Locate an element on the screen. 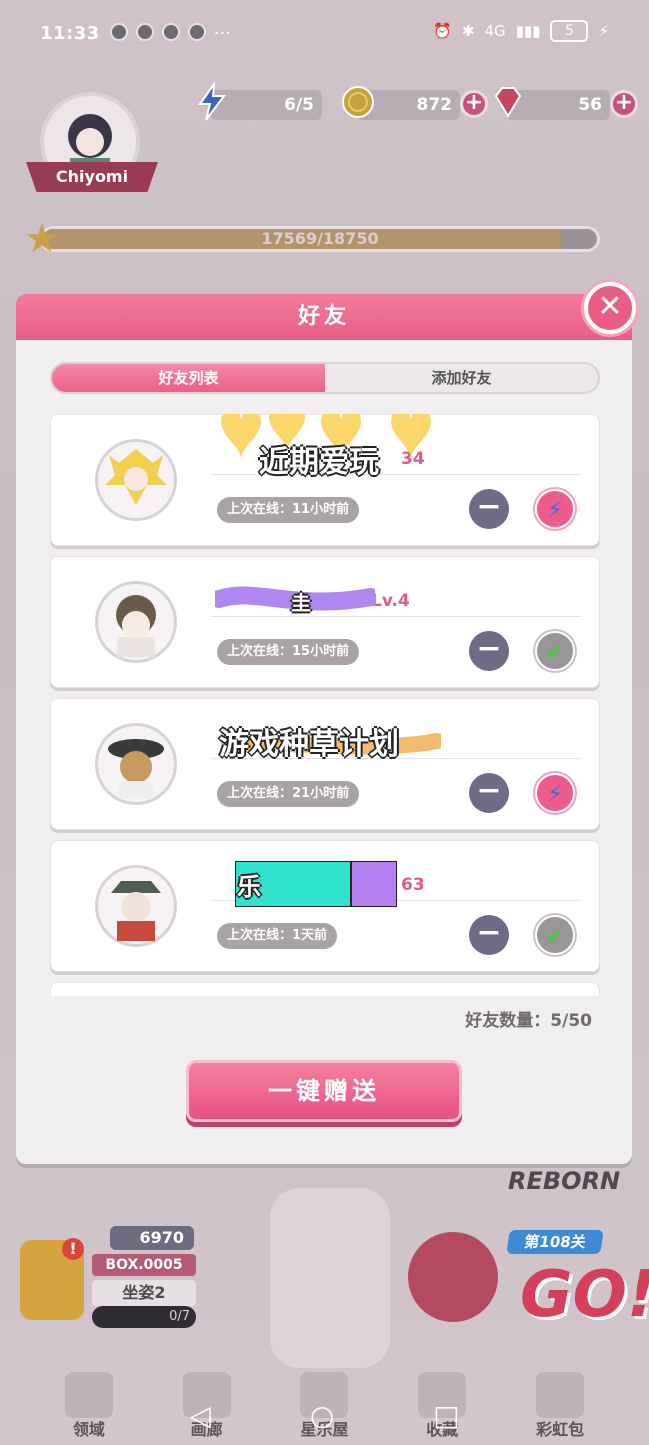 The height and width of the screenshot is (1445, 649). friend-row: 63 乐 上次在线：1天前 − ✔ is located at coordinates (325, 906).